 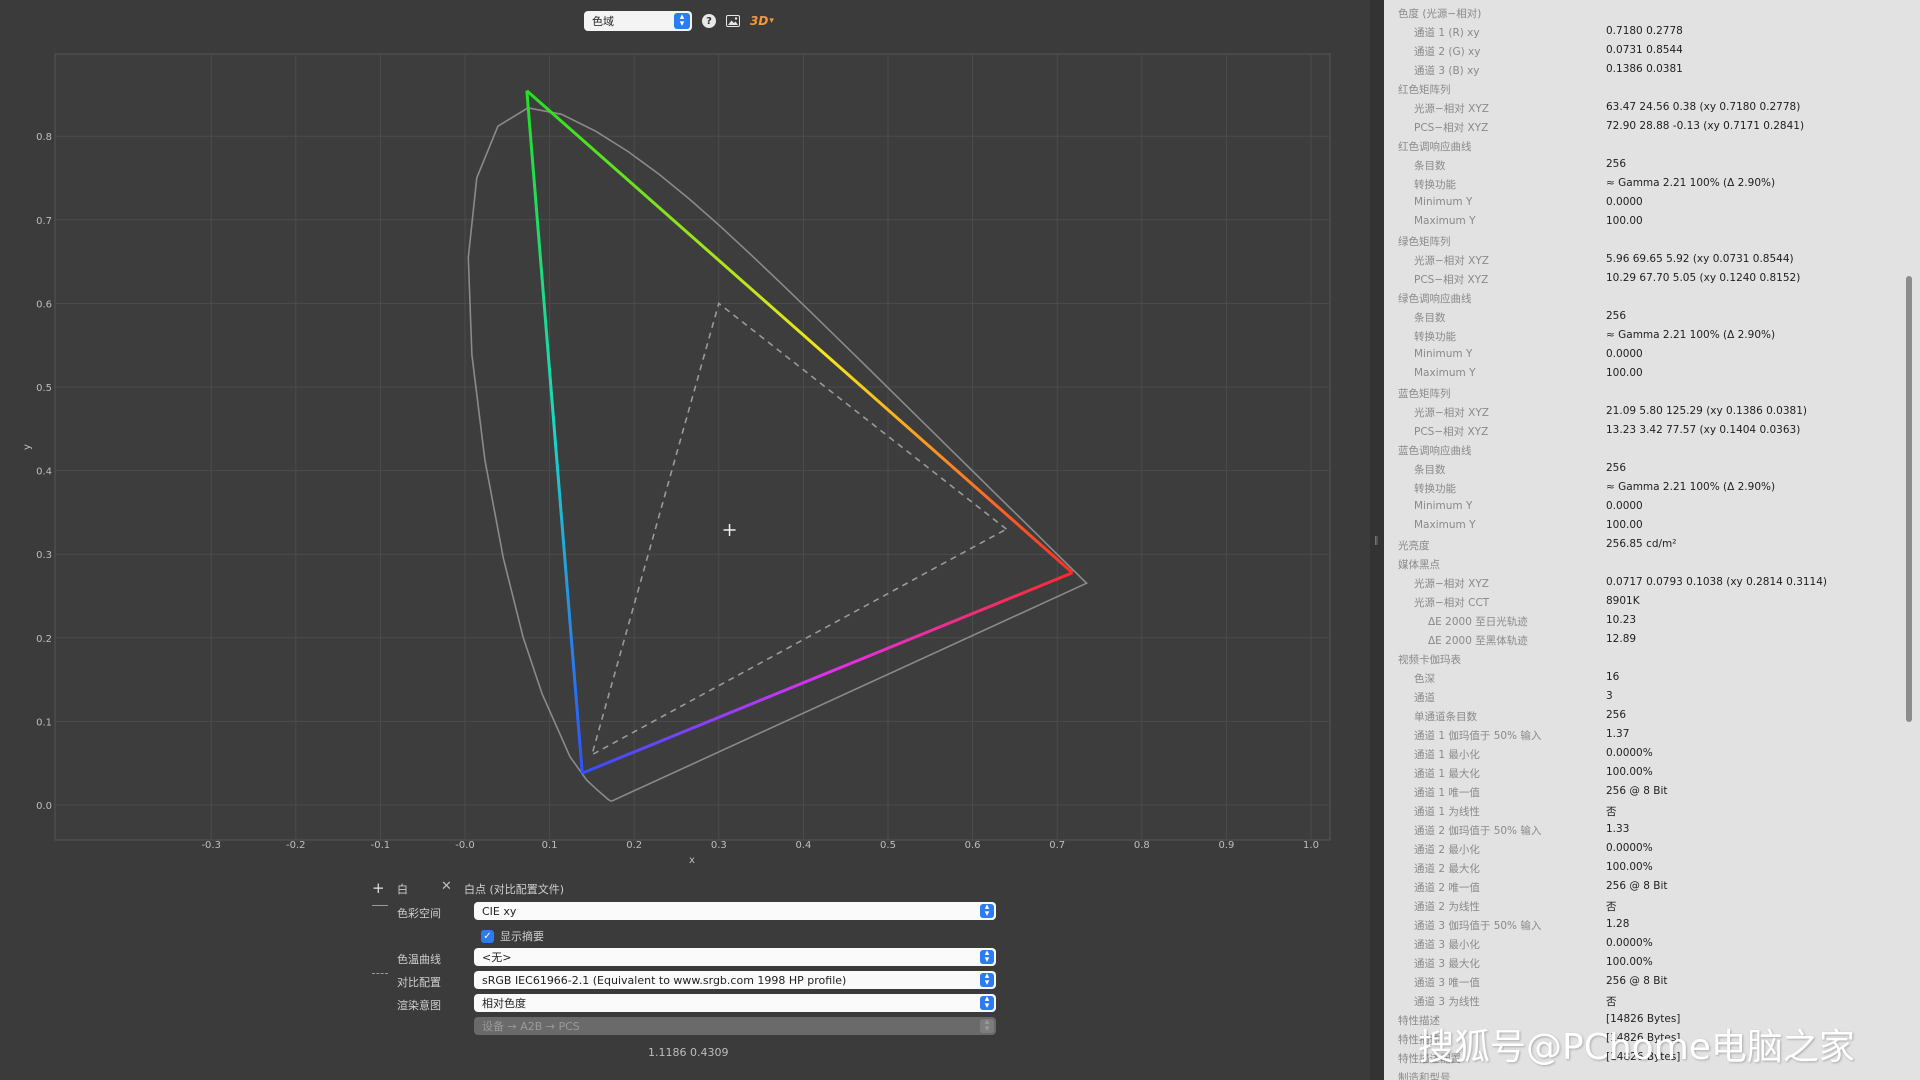 What do you see at coordinates (1447, 52) in the screenshot?
I see `info-label: 通道 2 (G) xy` at bounding box center [1447, 52].